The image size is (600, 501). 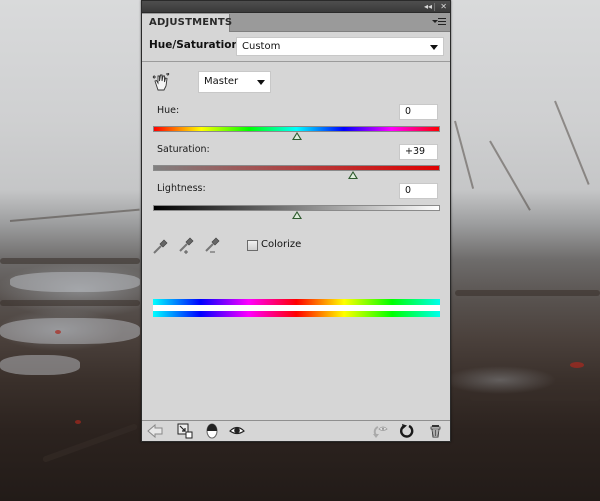 I want to click on hue-input: 0, so click(x=418, y=112).